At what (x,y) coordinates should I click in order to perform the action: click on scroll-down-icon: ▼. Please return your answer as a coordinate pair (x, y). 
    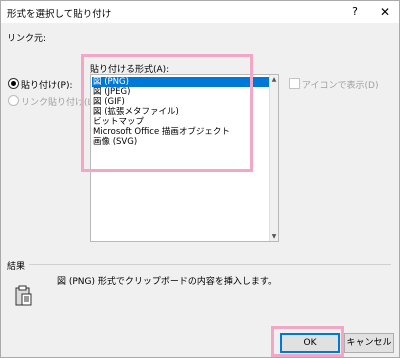
    Looking at the image, I should click on (274, 236).